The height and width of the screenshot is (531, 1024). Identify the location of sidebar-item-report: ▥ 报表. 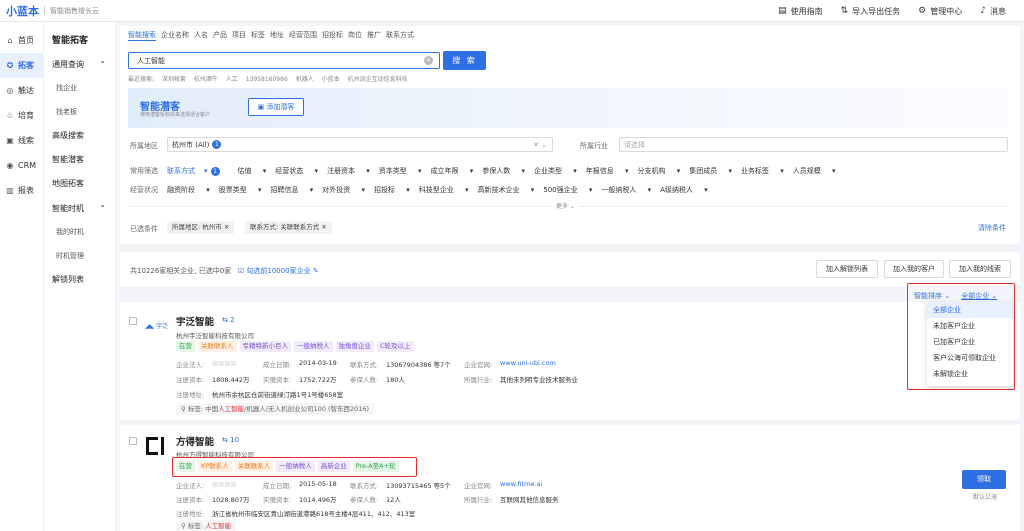
(21, 190).